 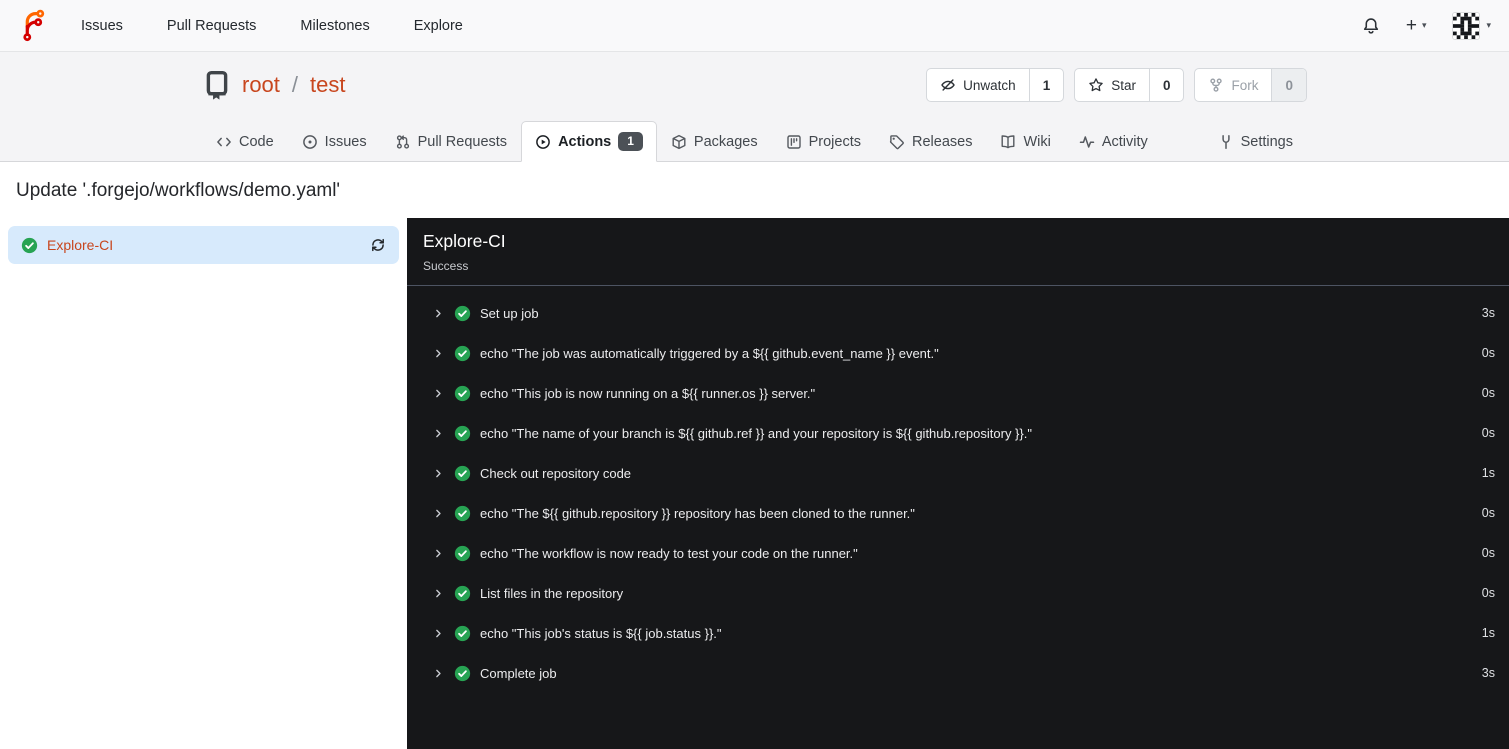 What do you see at coordinates (518, 673) in the screenshot?
I see `step-name: Complete job` at bounding box center [518, 673].